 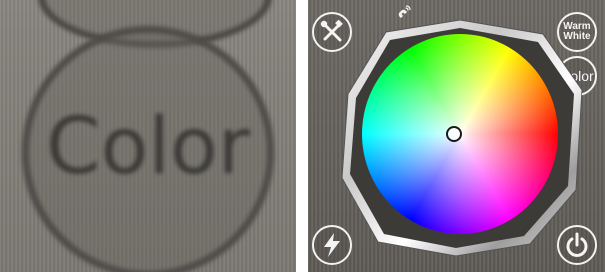 I want to click on lightning-bolt-icon, so click(x=332, y=245).